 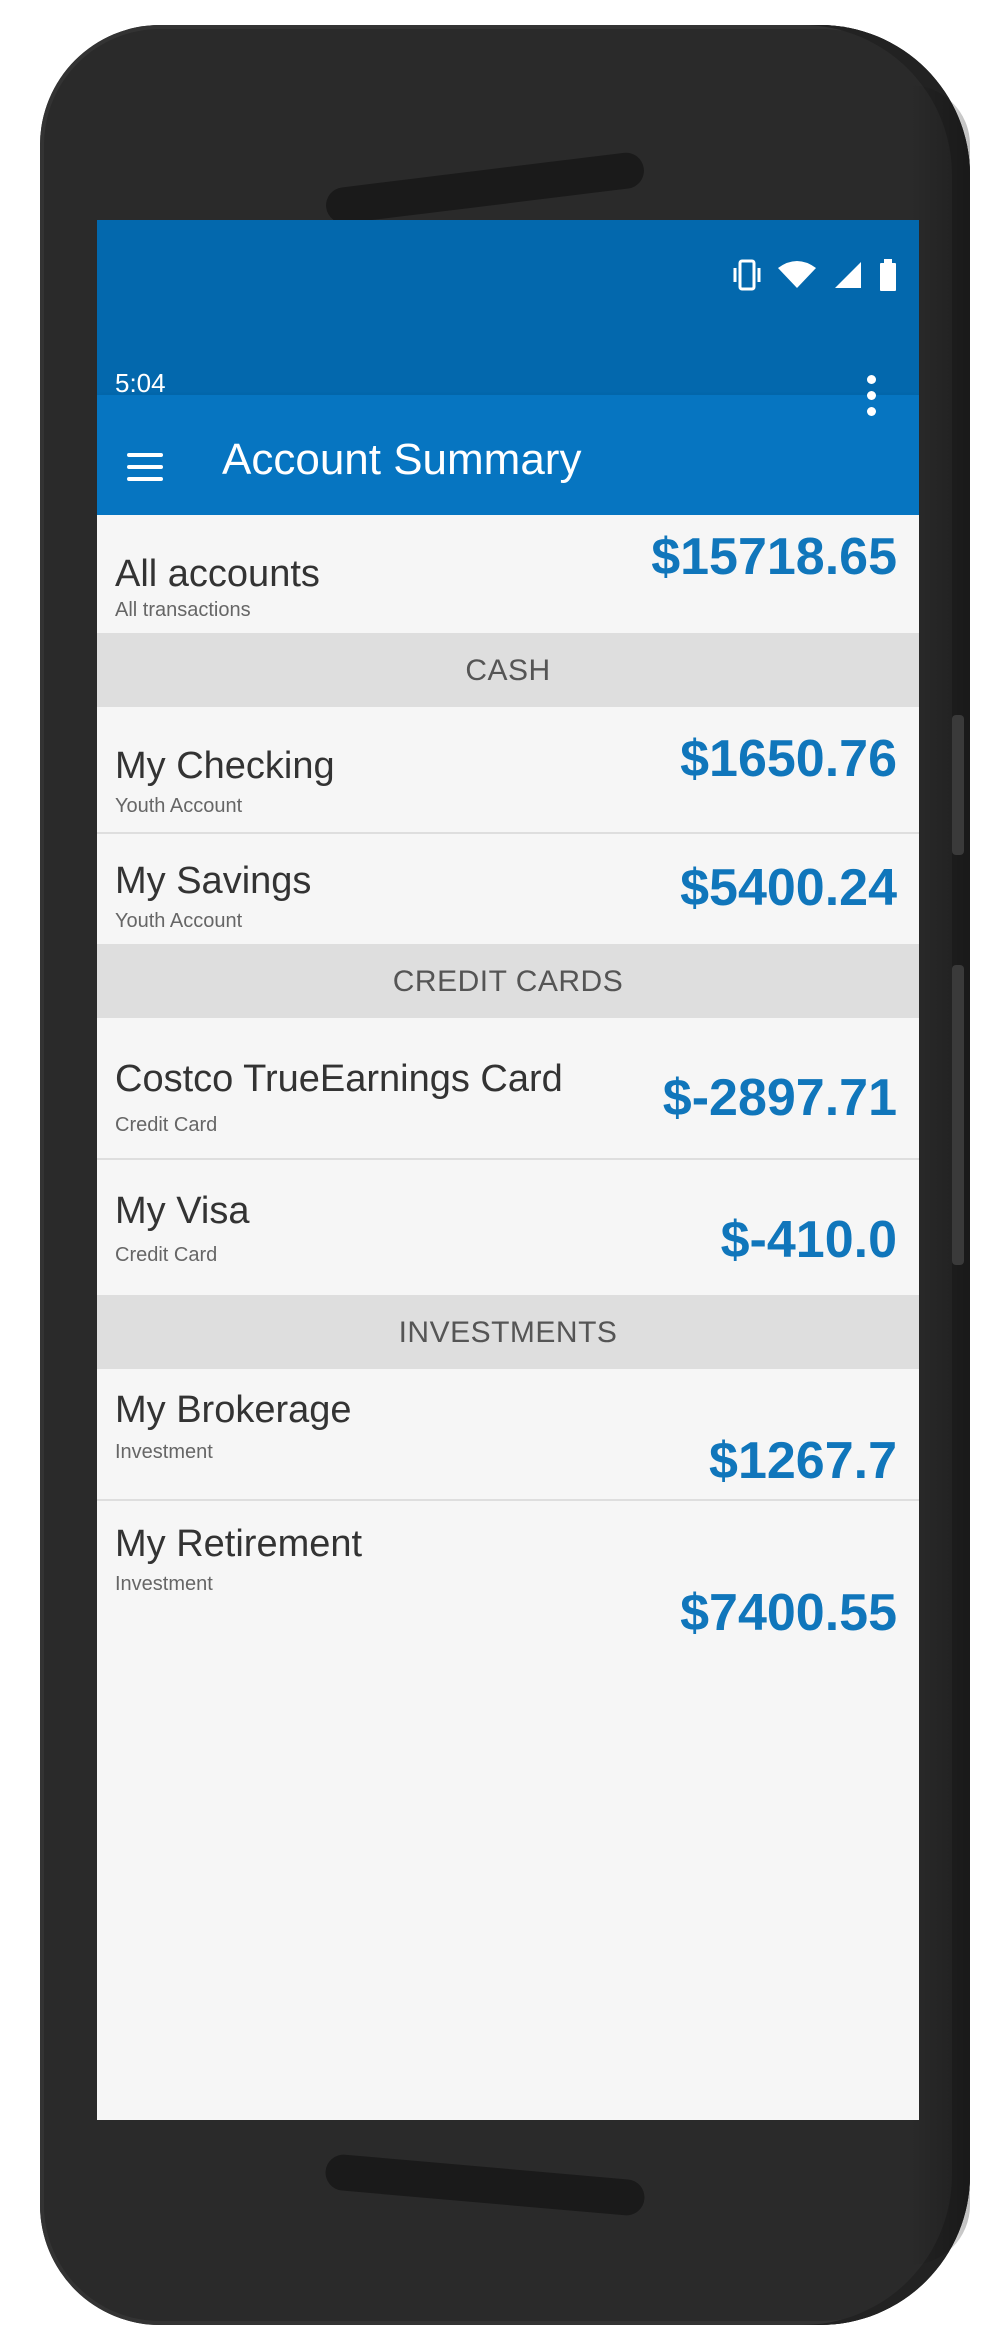 I want to click on status-bar: 5:04, so click(x=508, y=309).